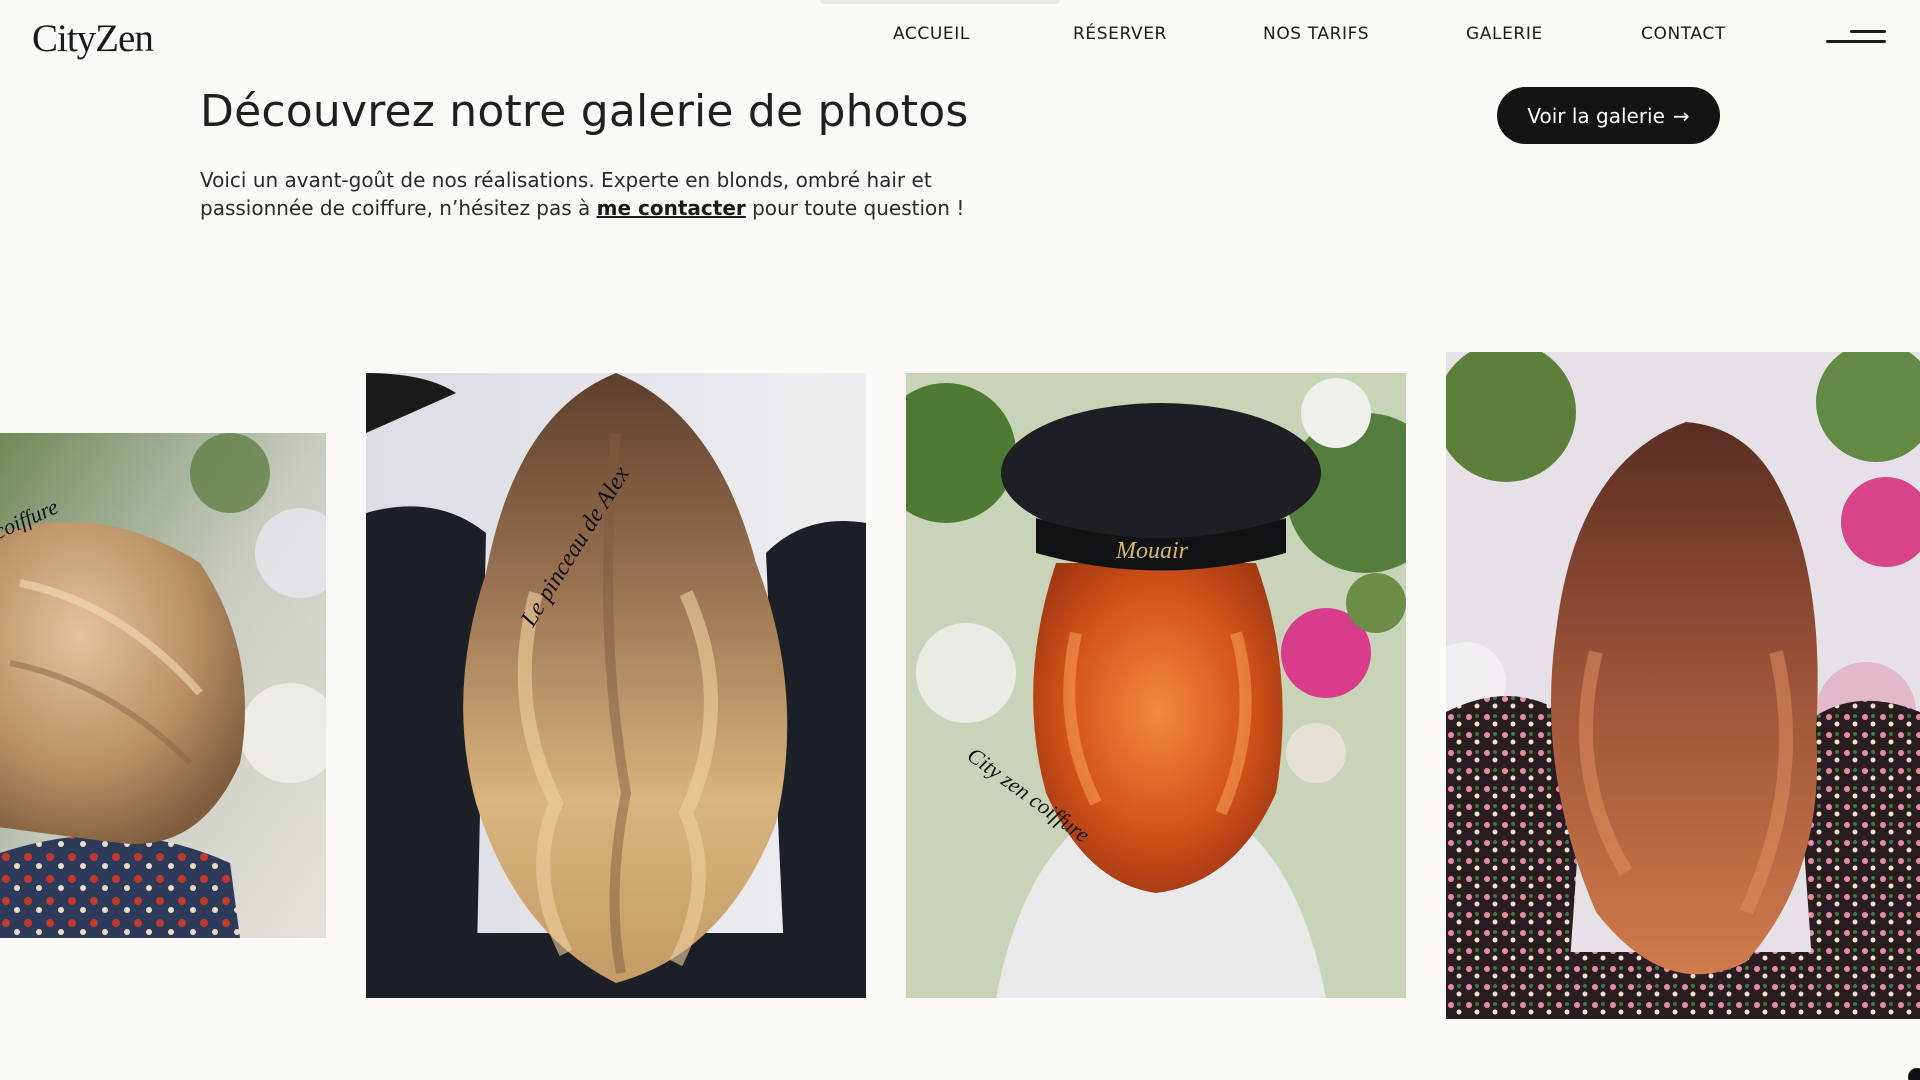 The image size is (1920, 1080). I want to click on menu-icon, so click(1856, 38).